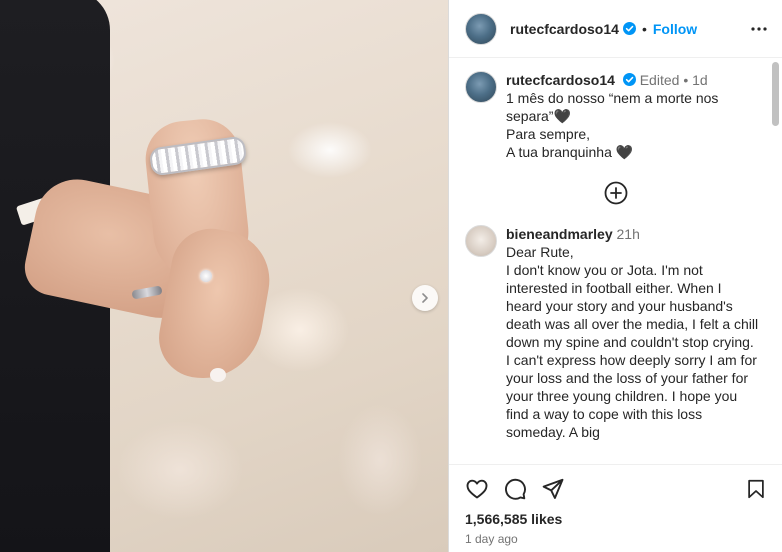 The width and height of the screenshot is (782, 552). I want to click on share-icon, so click(553, 488).